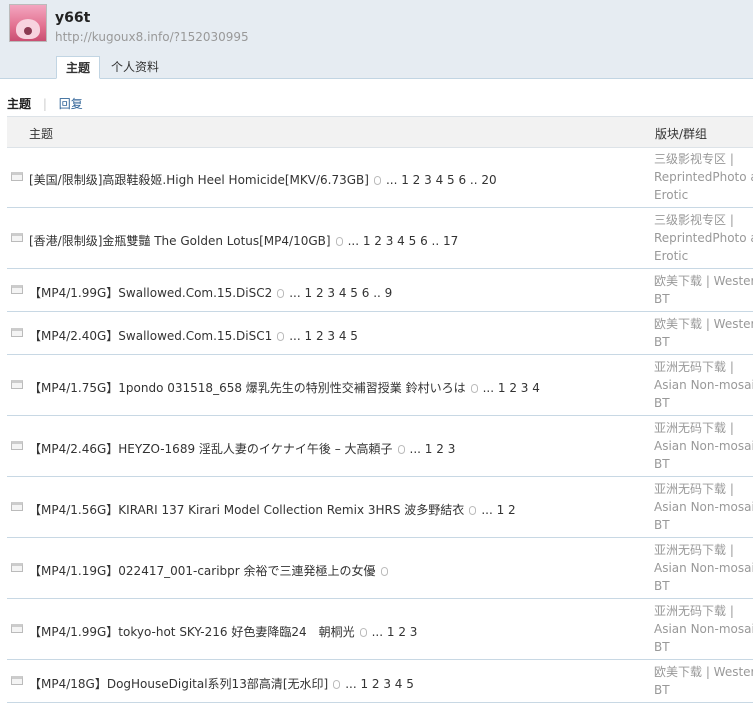 The image size is (753, 703). I want to click on avatar, so click(28, 23).